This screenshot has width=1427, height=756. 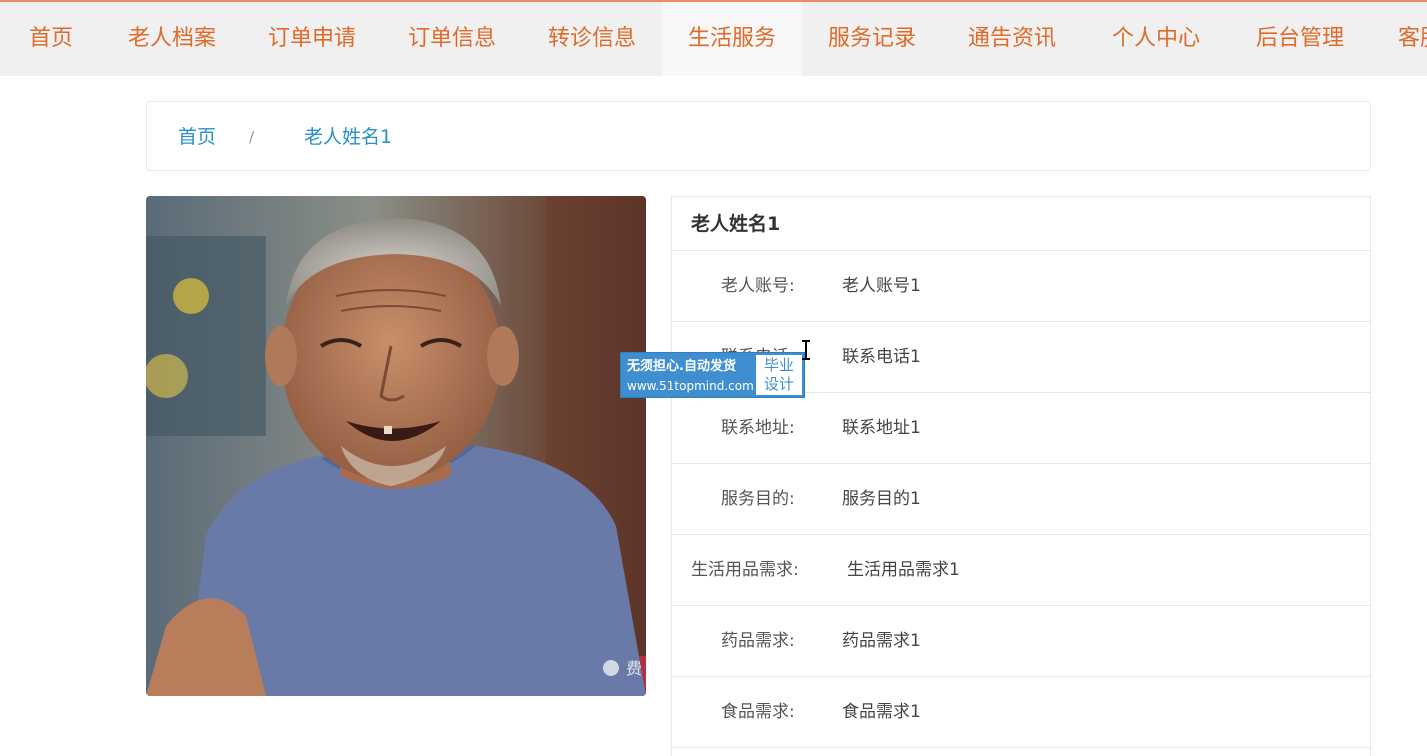 I want to click on row-value: 药品需求1, so click(x=881, y=641).